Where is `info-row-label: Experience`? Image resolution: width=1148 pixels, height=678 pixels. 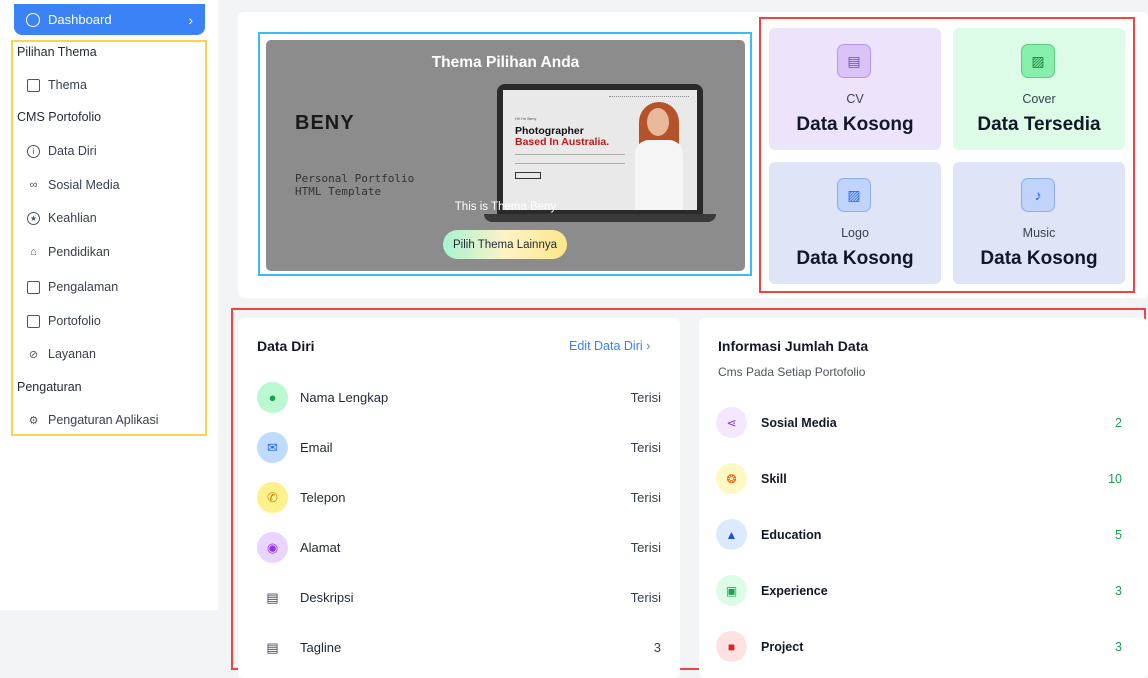 info-row-label: Experience is located at coordinates (794, 591).